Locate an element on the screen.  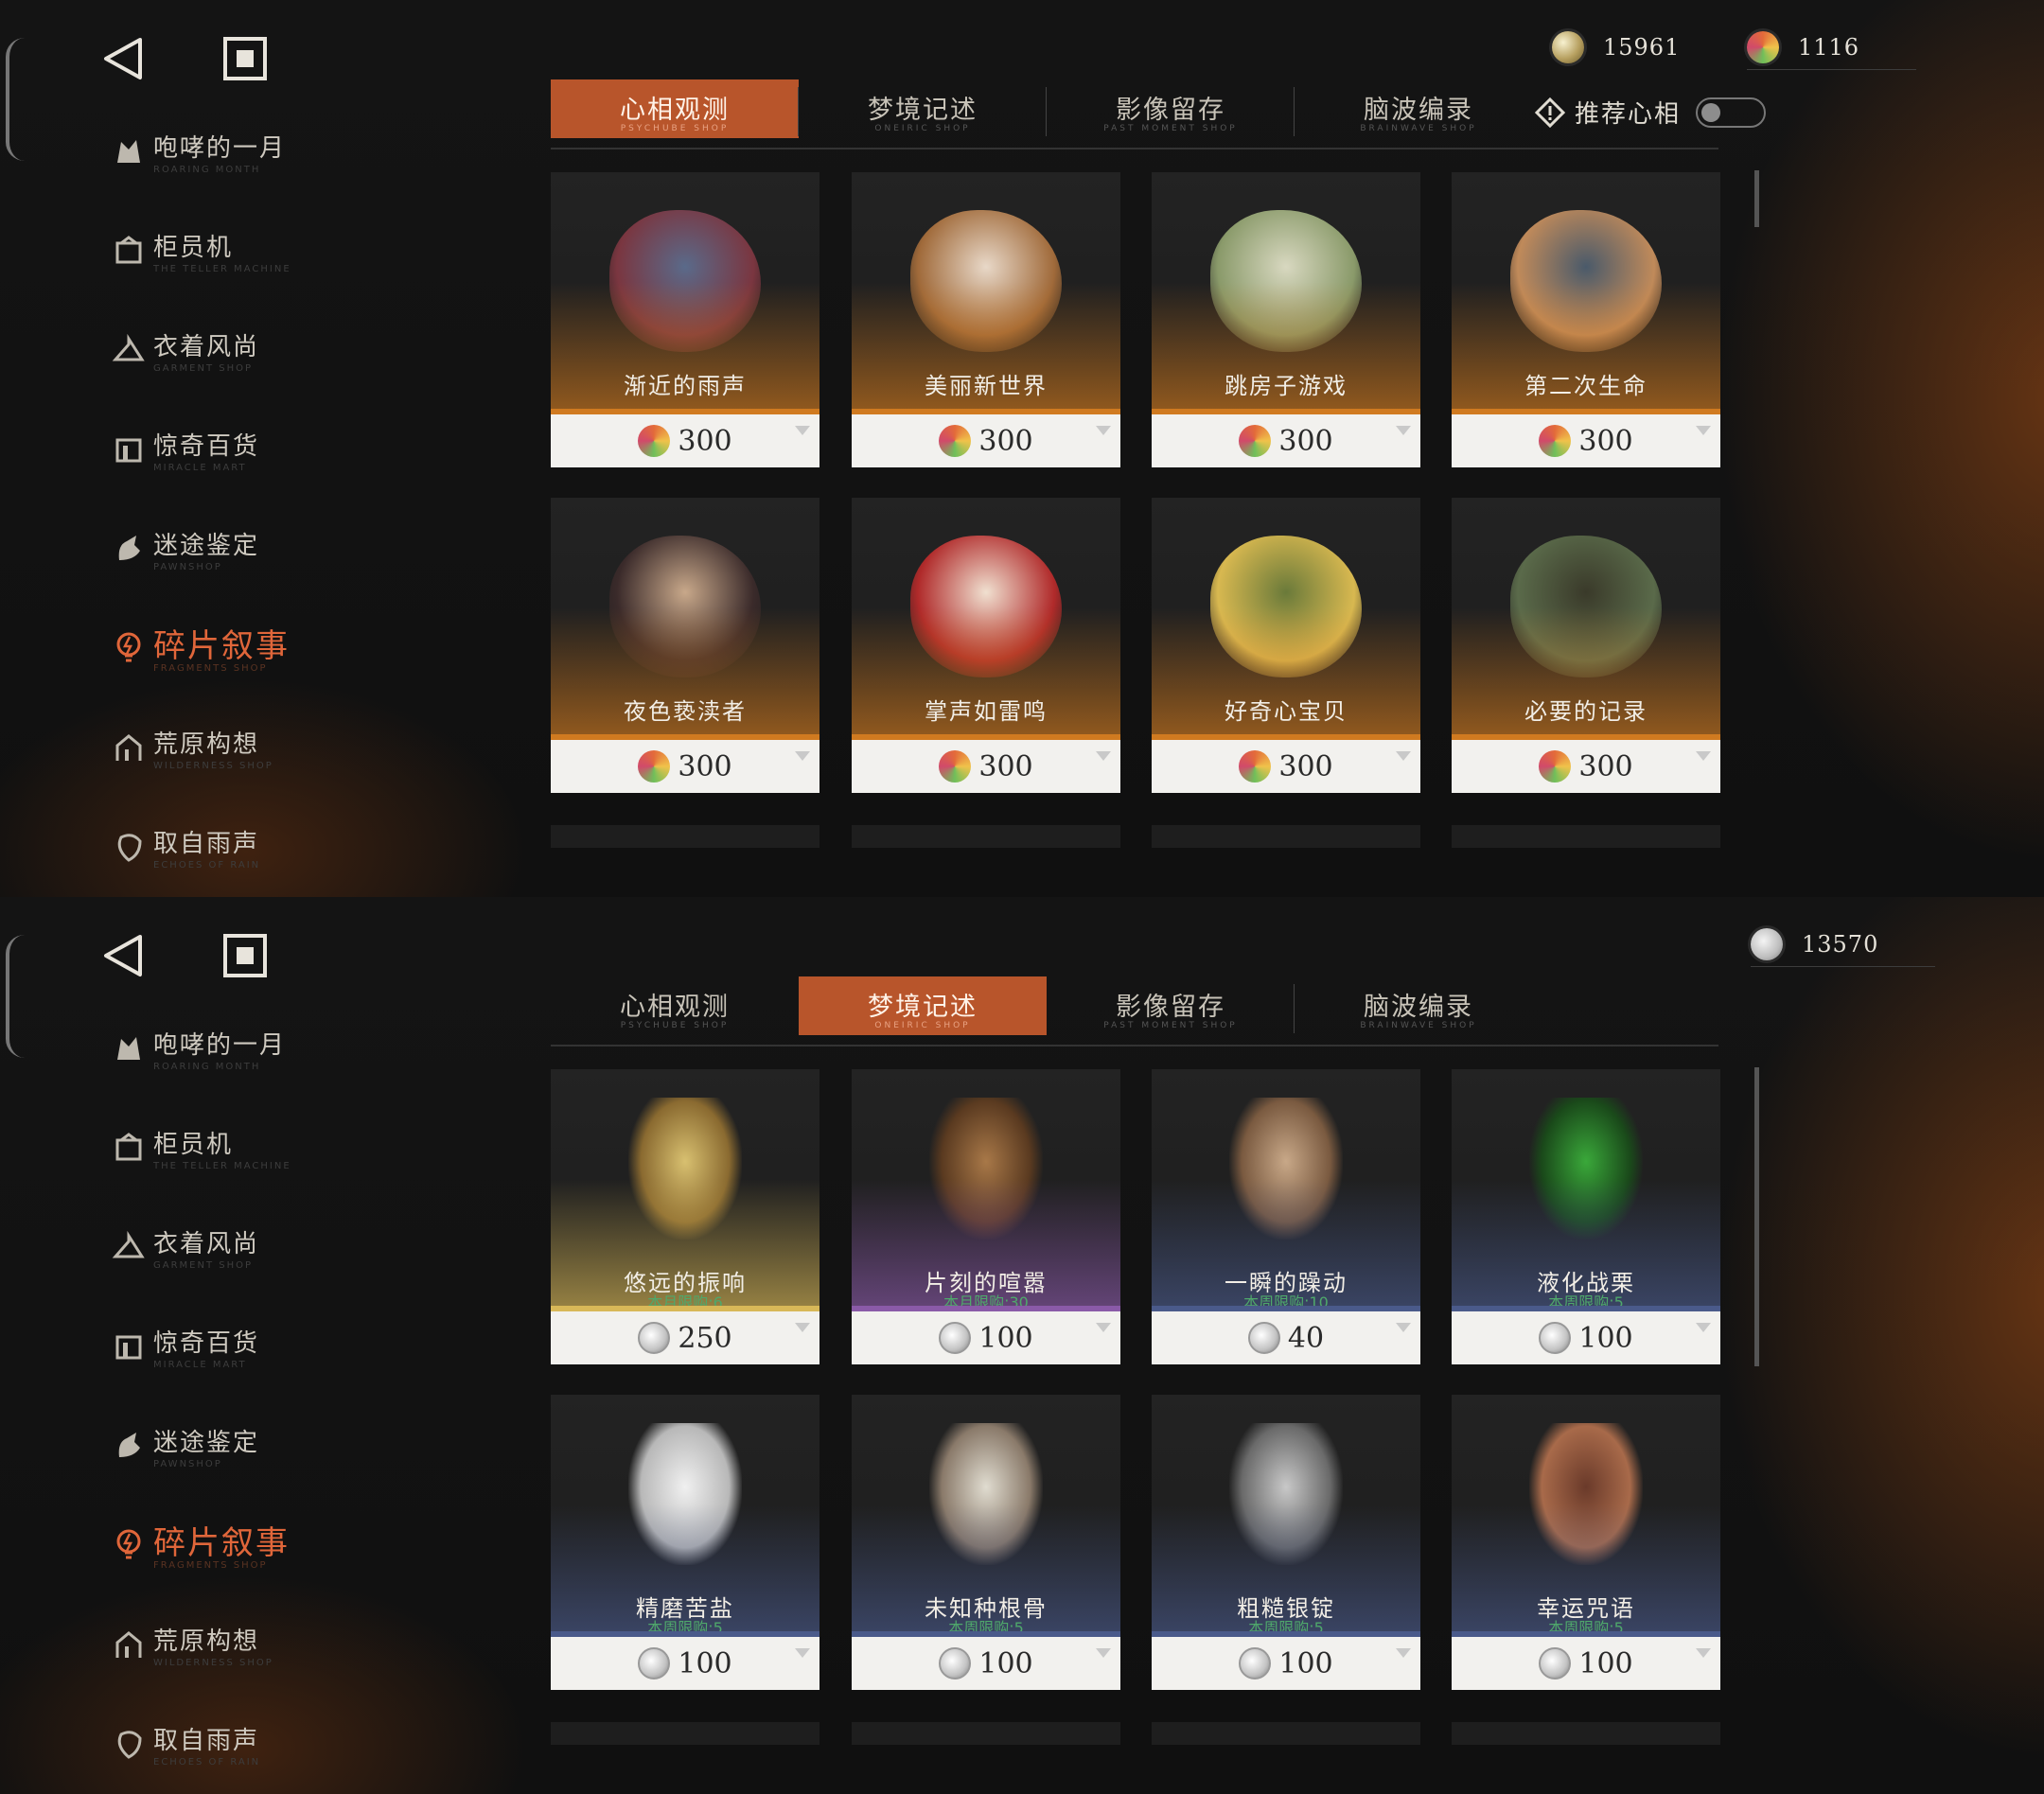
sidebar-item-label: 荒原构想 is located at coordinates (206, 744).